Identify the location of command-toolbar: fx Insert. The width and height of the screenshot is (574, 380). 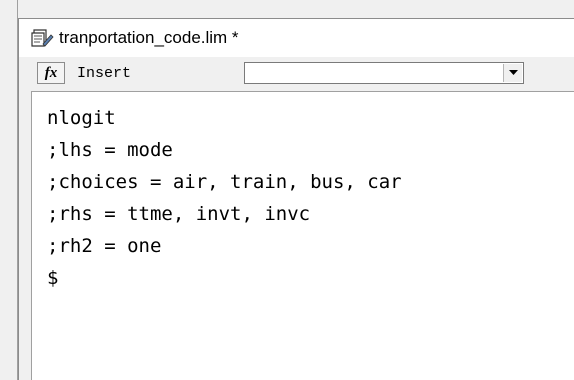
(296, 73).